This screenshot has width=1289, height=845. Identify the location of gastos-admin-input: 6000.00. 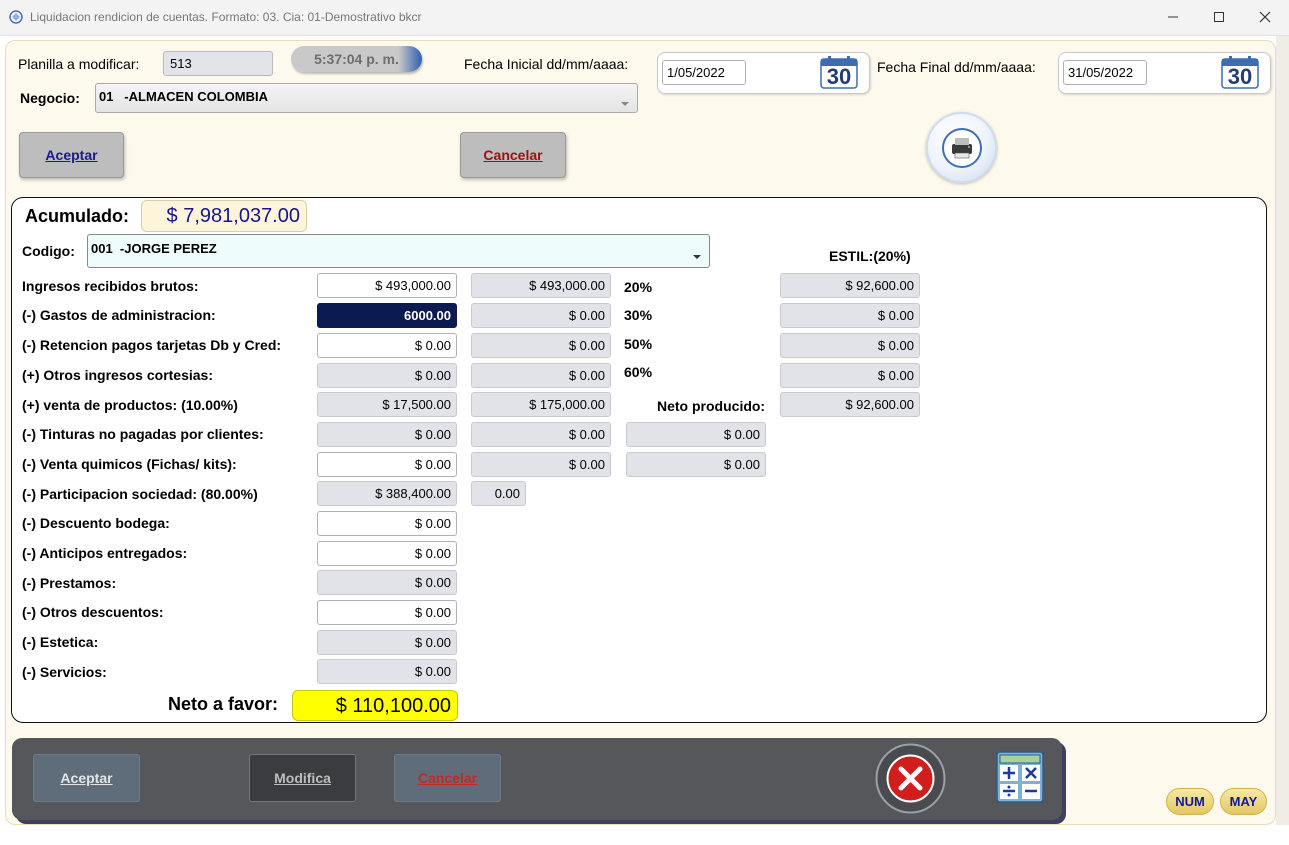
(387, 315).